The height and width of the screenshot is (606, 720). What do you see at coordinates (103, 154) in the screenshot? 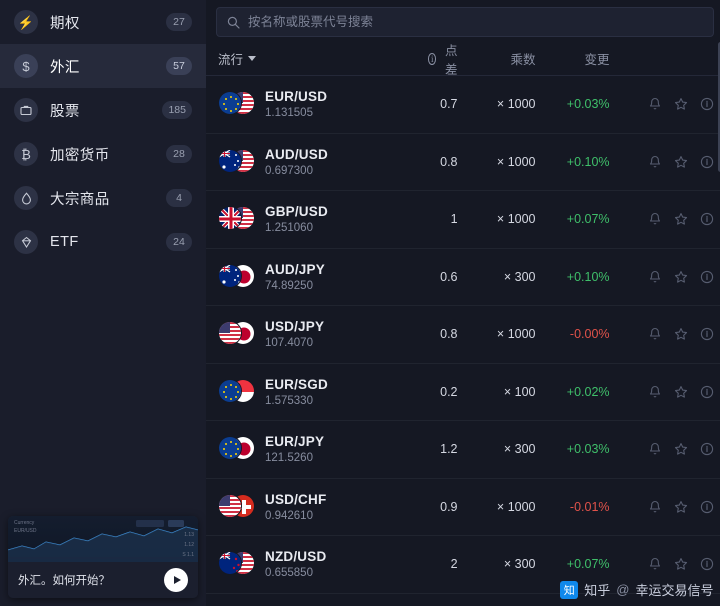
I see `sidebar-item-crypto: ₿ 加密货币 28` at bounding box center [103, 154].